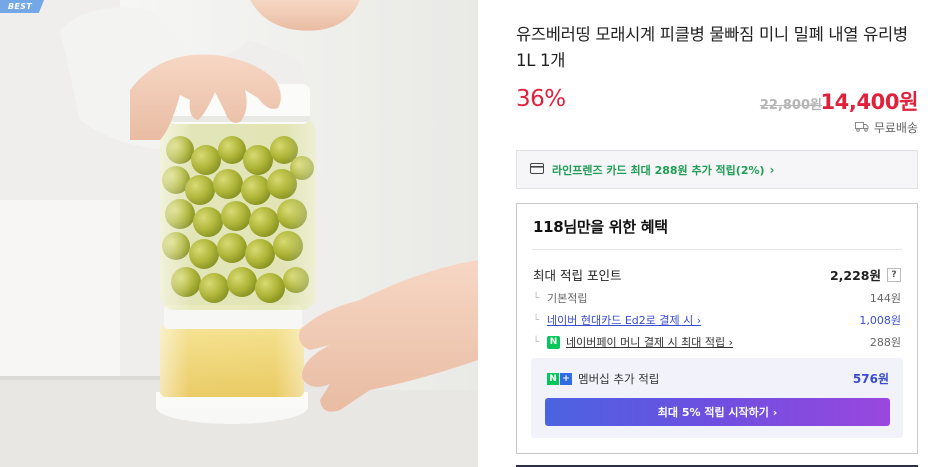 Image resolution: width=947 pixels, height=467 pixels. I want to click on points-item-link: 네이버페이 머니 결제 시 최대 적립 ›, so click(649, 342).